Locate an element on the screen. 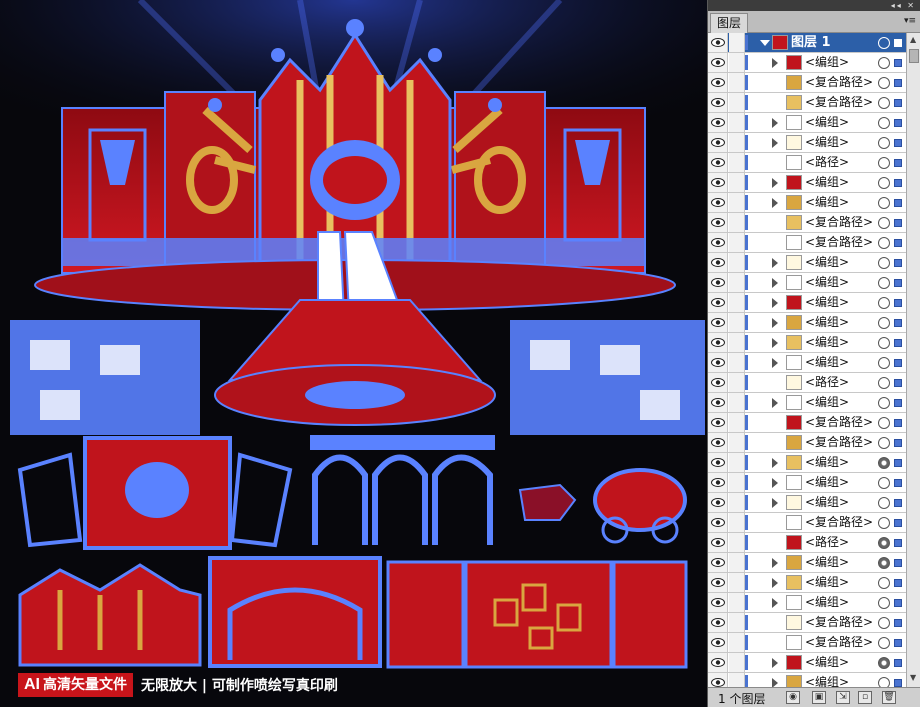  scroll-down-icon: ▼ is located at coordinates (913, 677).